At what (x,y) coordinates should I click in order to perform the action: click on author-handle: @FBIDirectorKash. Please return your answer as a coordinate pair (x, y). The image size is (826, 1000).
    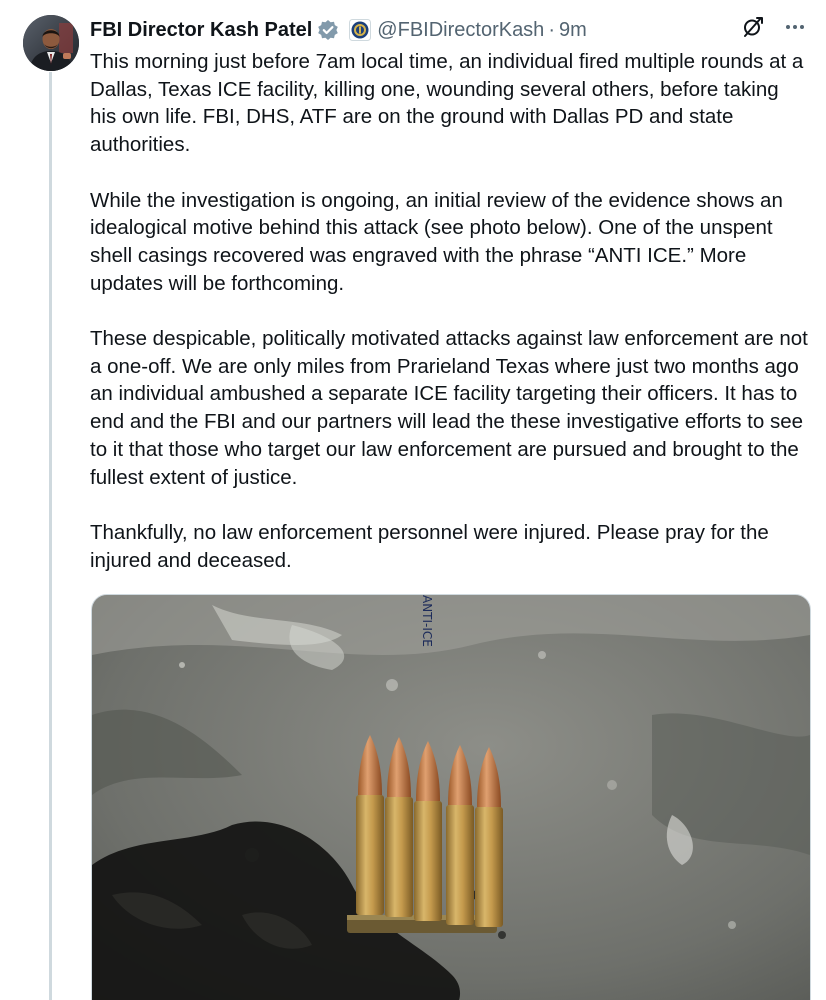
    Looking at the image, I should click on (460, 30).